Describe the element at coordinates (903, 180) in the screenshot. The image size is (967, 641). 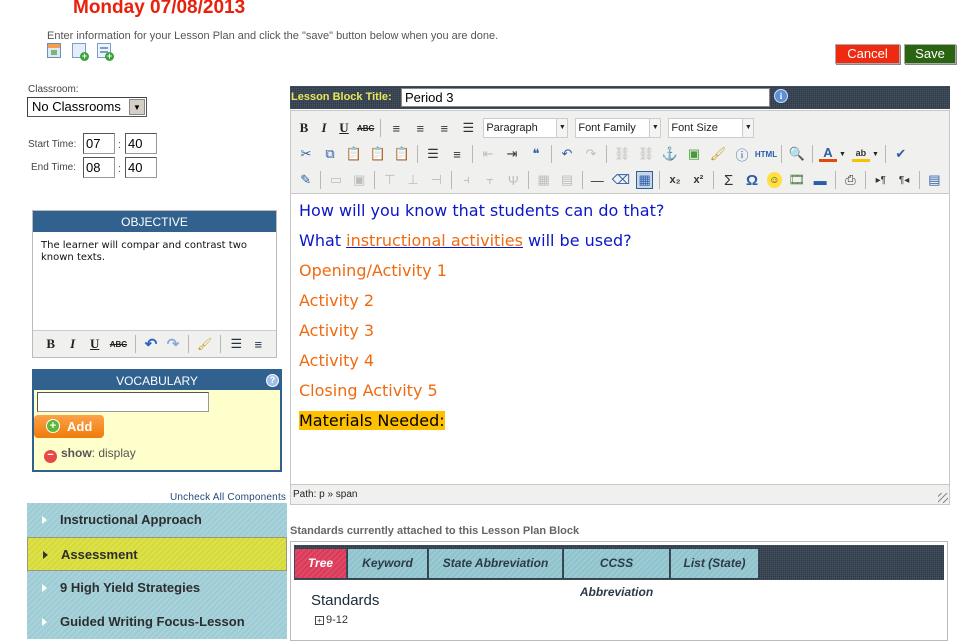
I see `rtl-icon: ¶◂` at that location.